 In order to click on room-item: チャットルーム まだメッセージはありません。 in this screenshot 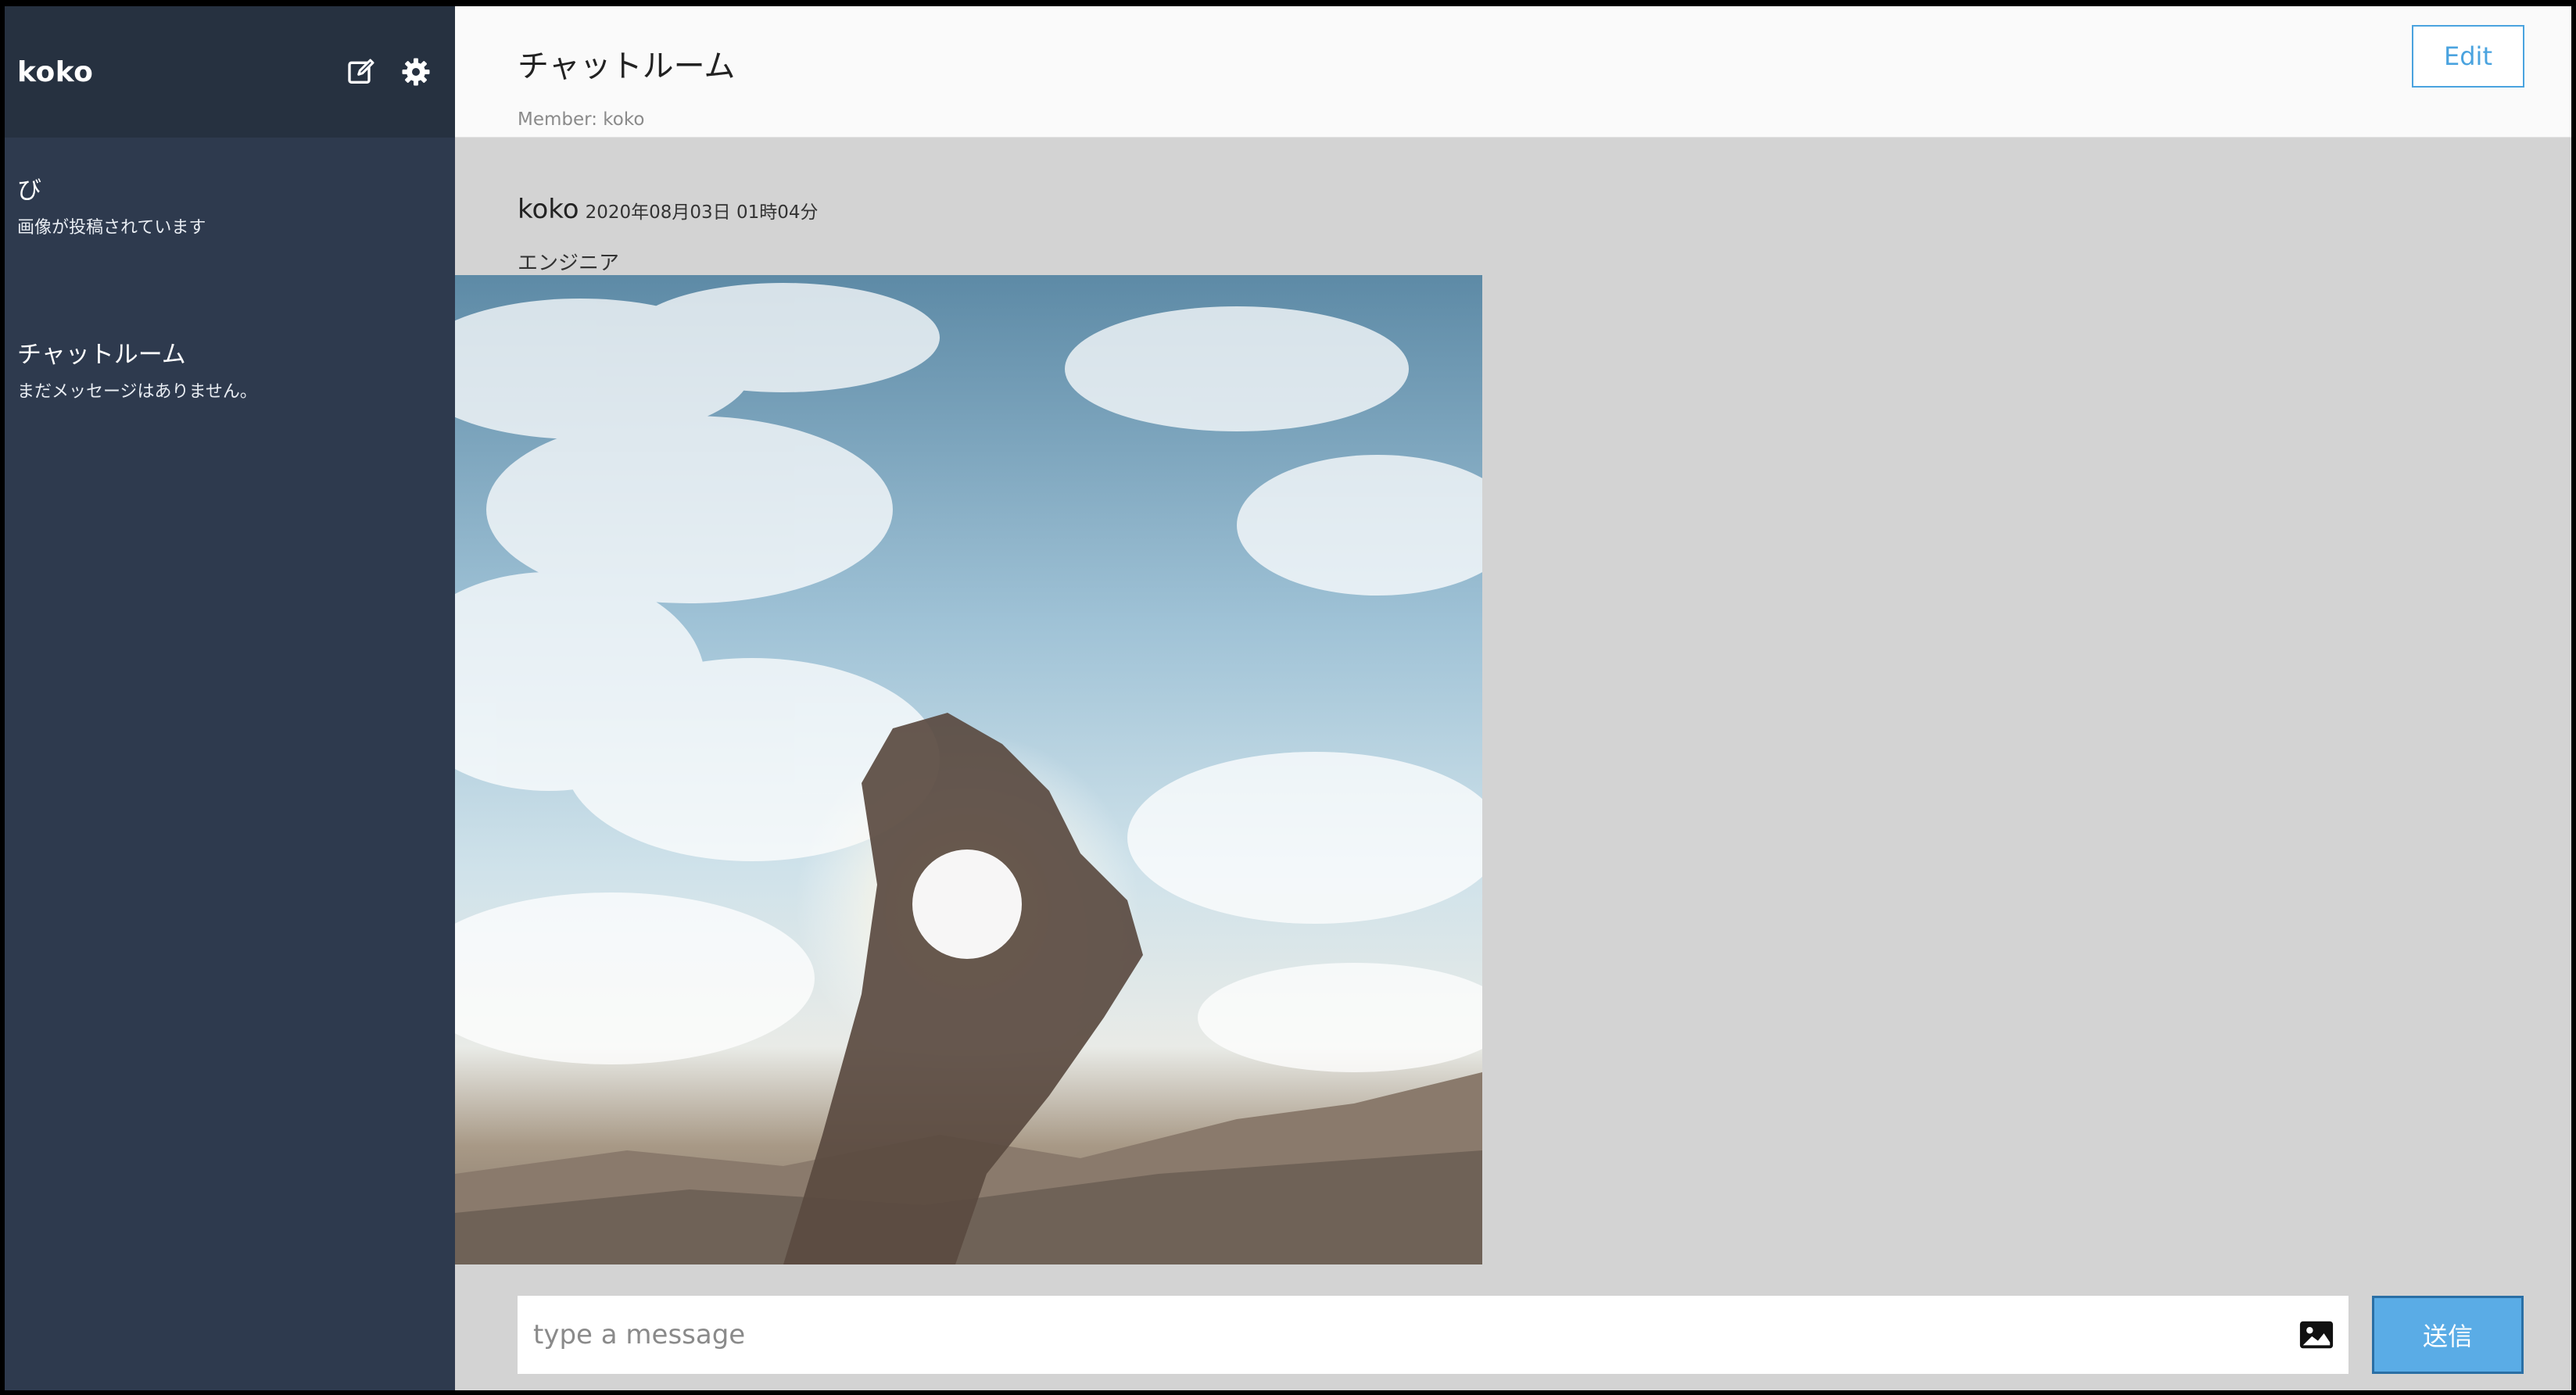, I will do `click(230, 416)`.